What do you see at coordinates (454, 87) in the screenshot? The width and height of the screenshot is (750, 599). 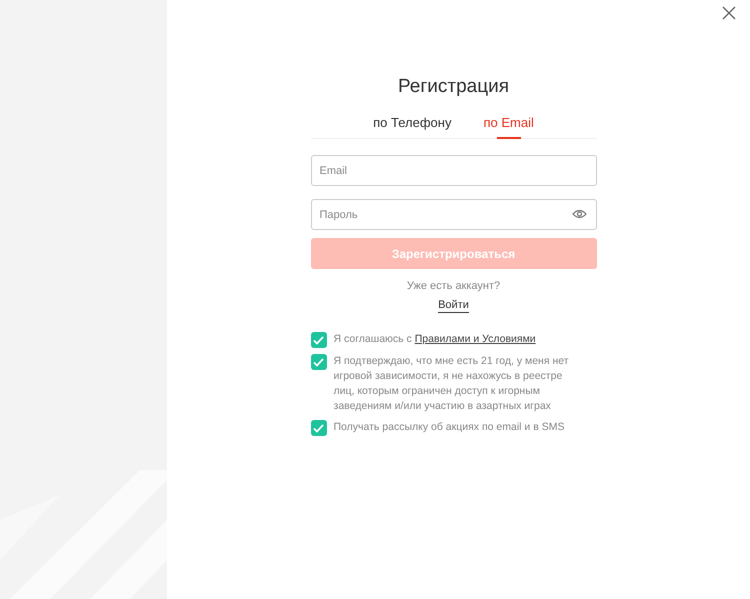 I see `form-title: Регистрация` at bounding box center [454, 87].